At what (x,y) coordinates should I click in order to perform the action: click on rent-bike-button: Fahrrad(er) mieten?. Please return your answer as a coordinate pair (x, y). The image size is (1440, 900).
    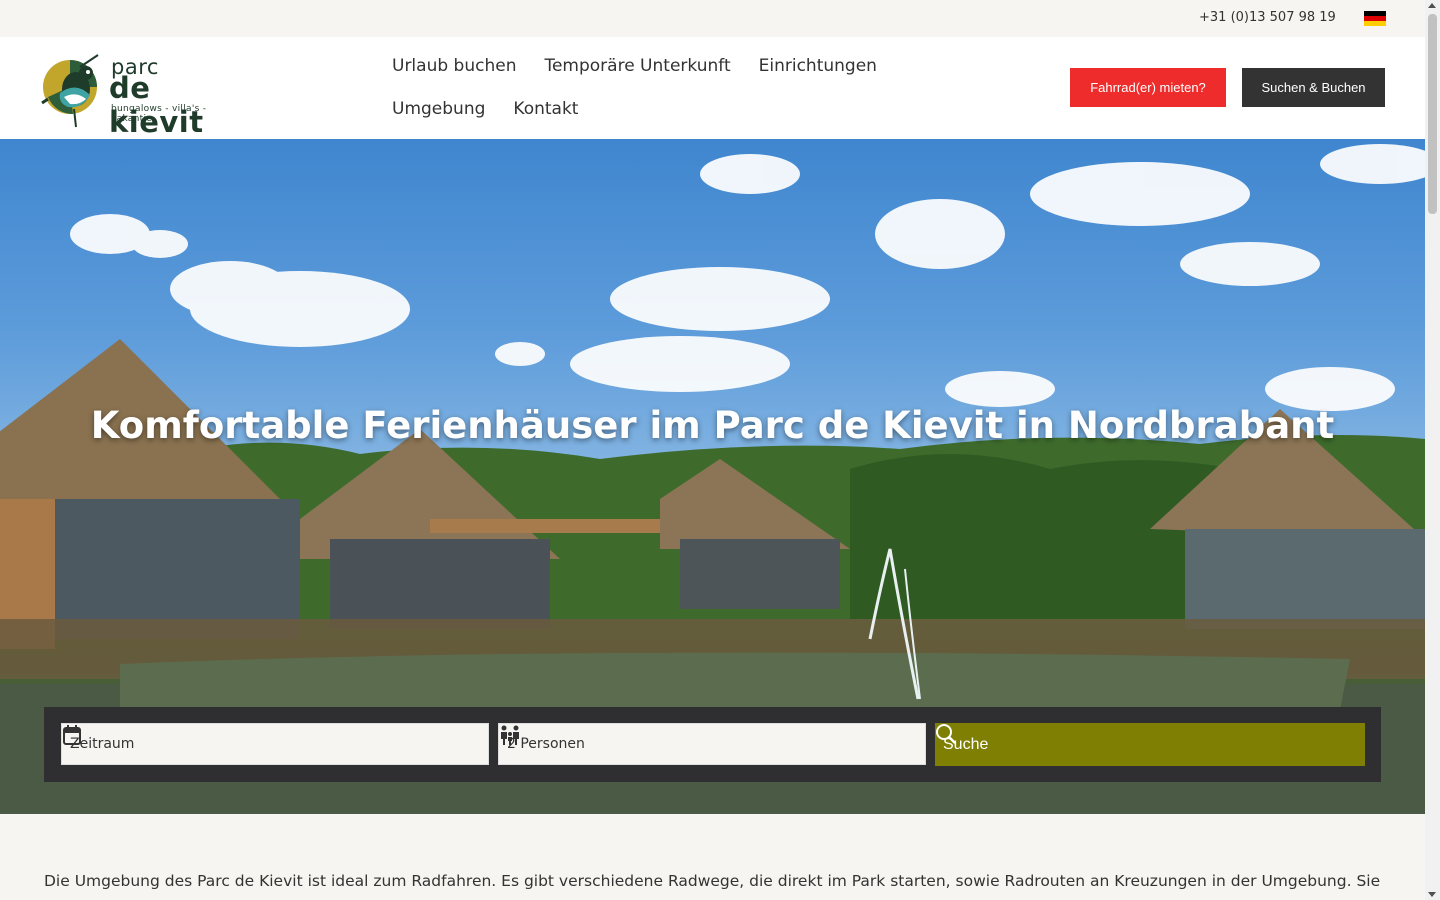
    Looking at the image, I should click on (1148, 87).